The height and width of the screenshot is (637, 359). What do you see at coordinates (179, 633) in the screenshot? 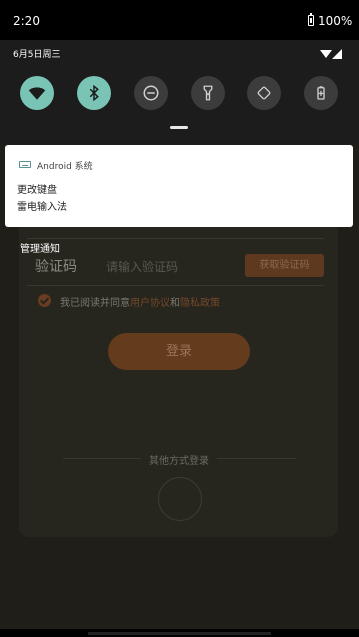
I see `home-gesture-bar` at bounding box center [179, 633].